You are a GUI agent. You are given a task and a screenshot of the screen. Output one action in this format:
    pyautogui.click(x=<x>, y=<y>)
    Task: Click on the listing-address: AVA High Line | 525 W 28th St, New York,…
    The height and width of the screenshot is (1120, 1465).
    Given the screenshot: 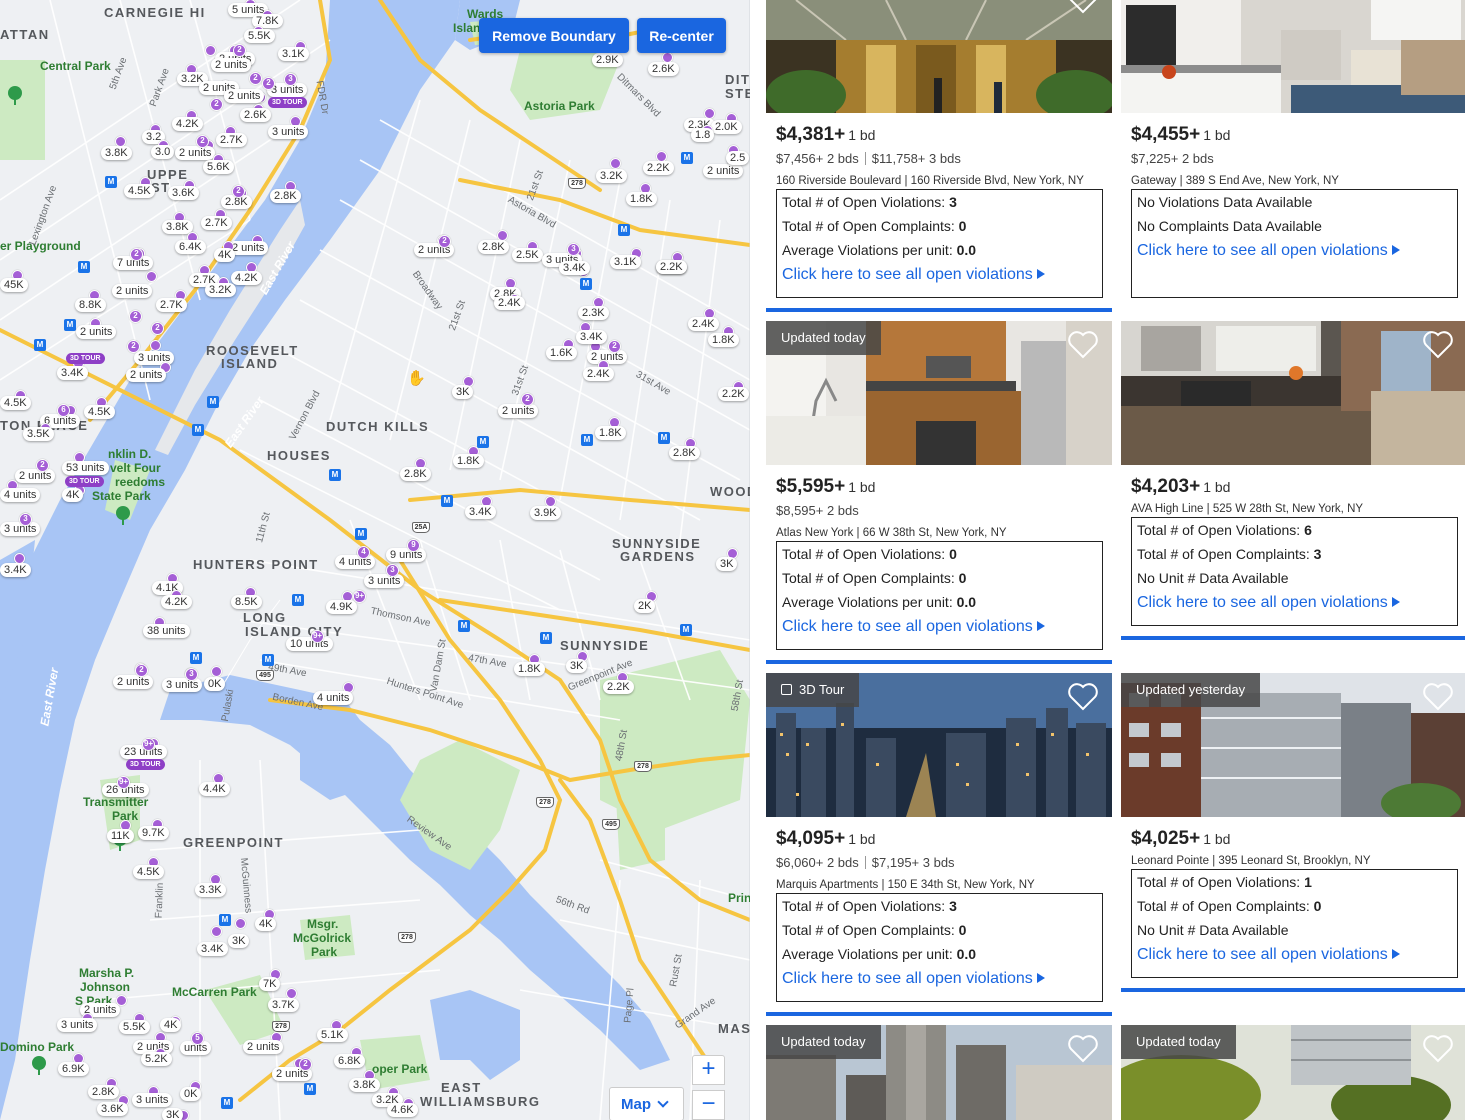 What is the action you would take?
    pyautogui.click(x=1296, y=509)
    